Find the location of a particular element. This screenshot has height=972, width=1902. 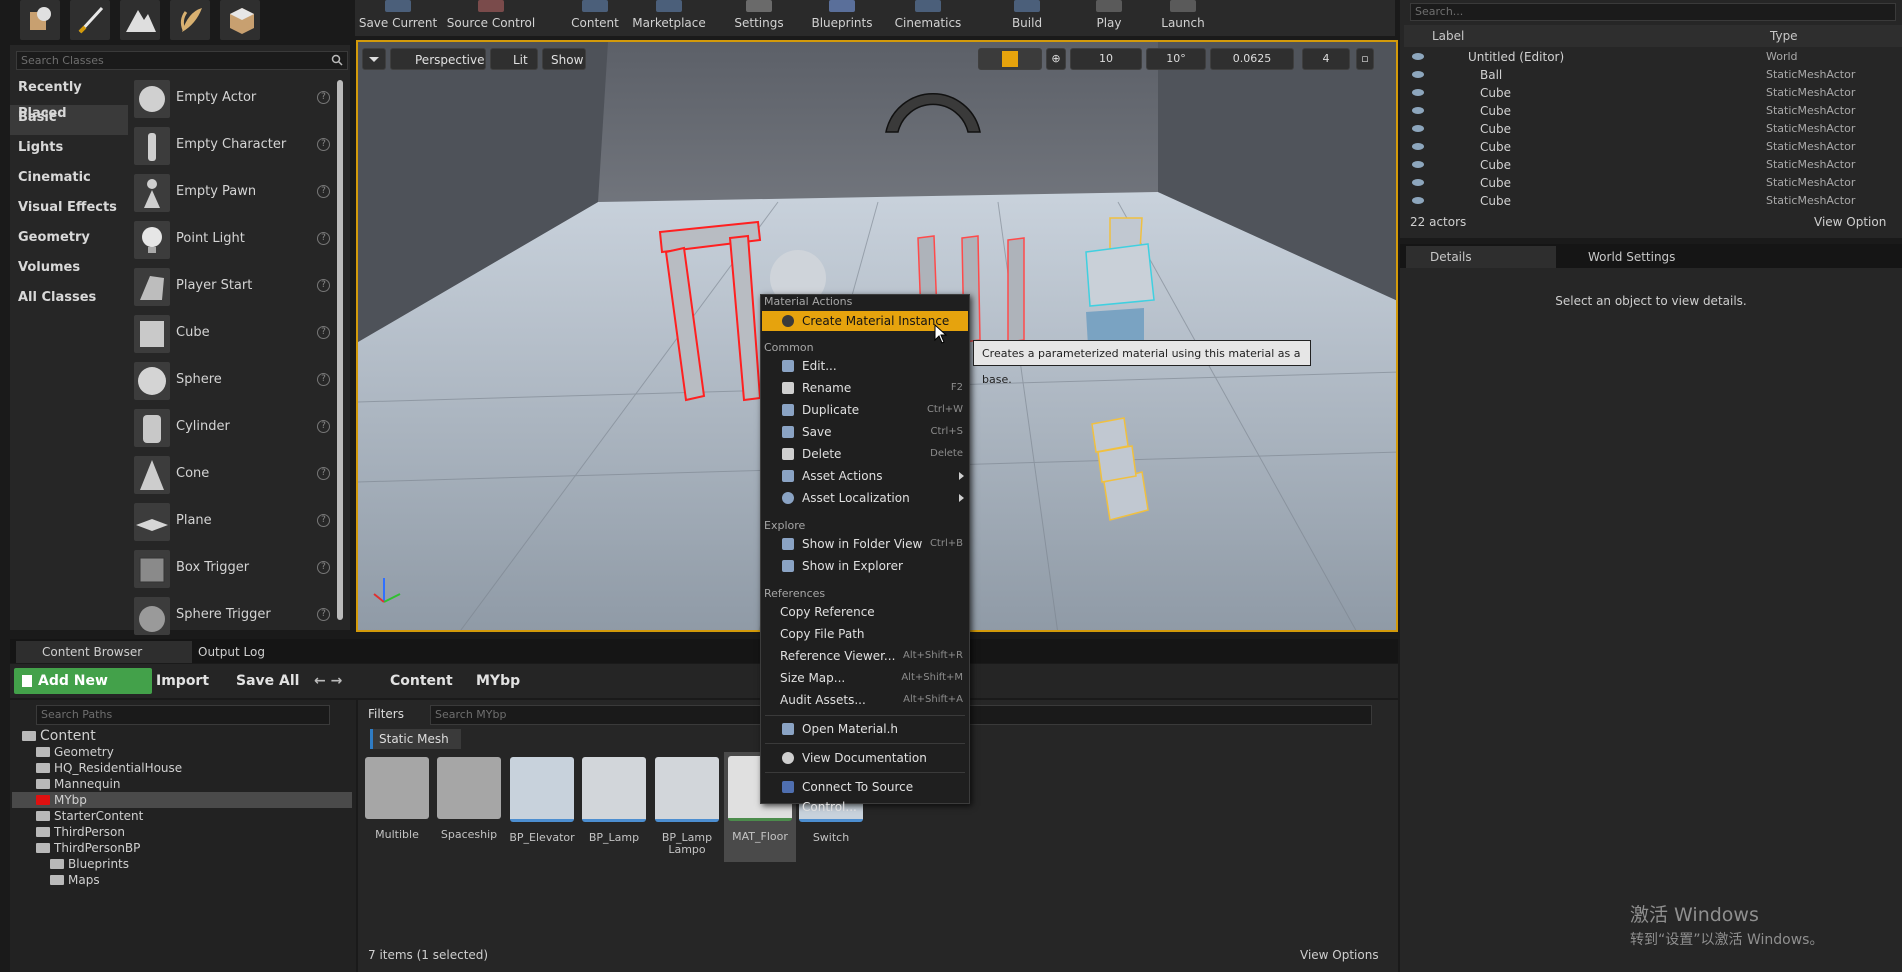

build-button: Build is located at coordinates (1027, 18).